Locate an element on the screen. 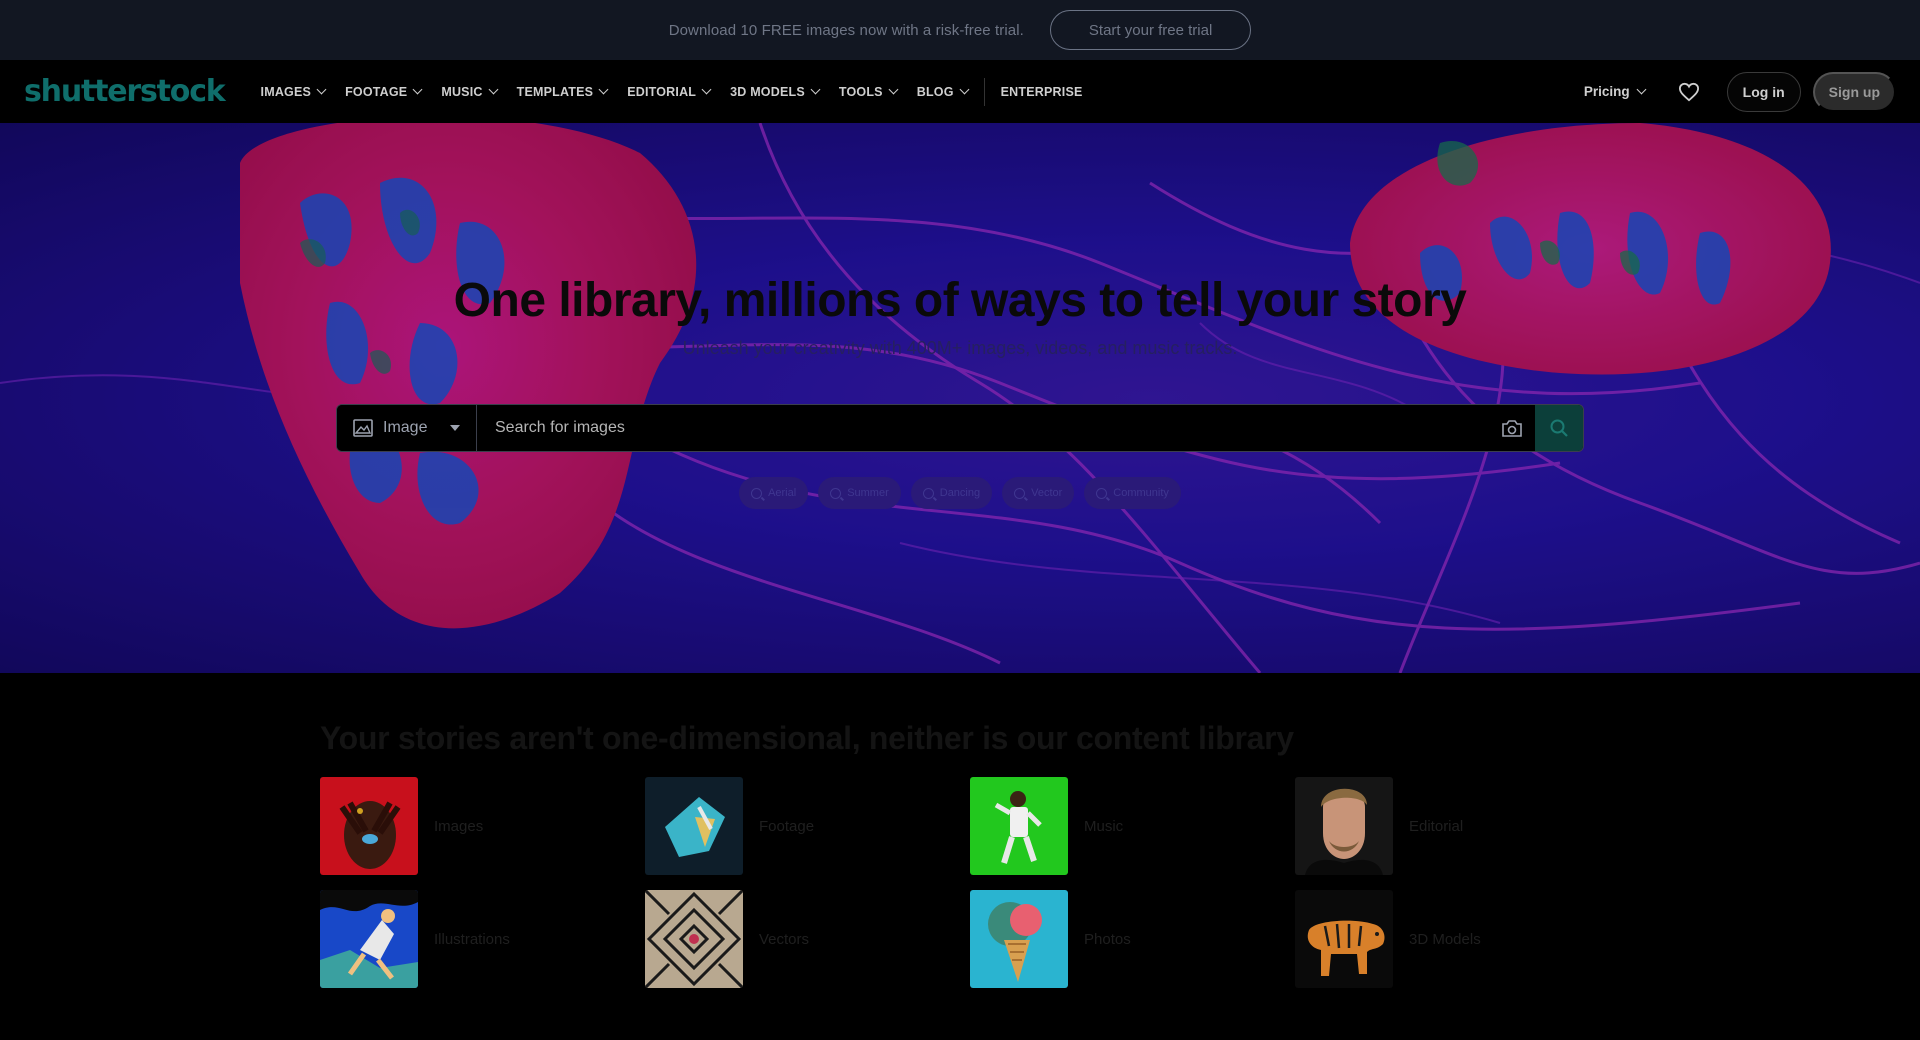  nav-item-label: BLOG is located at coordinates (935, 91).